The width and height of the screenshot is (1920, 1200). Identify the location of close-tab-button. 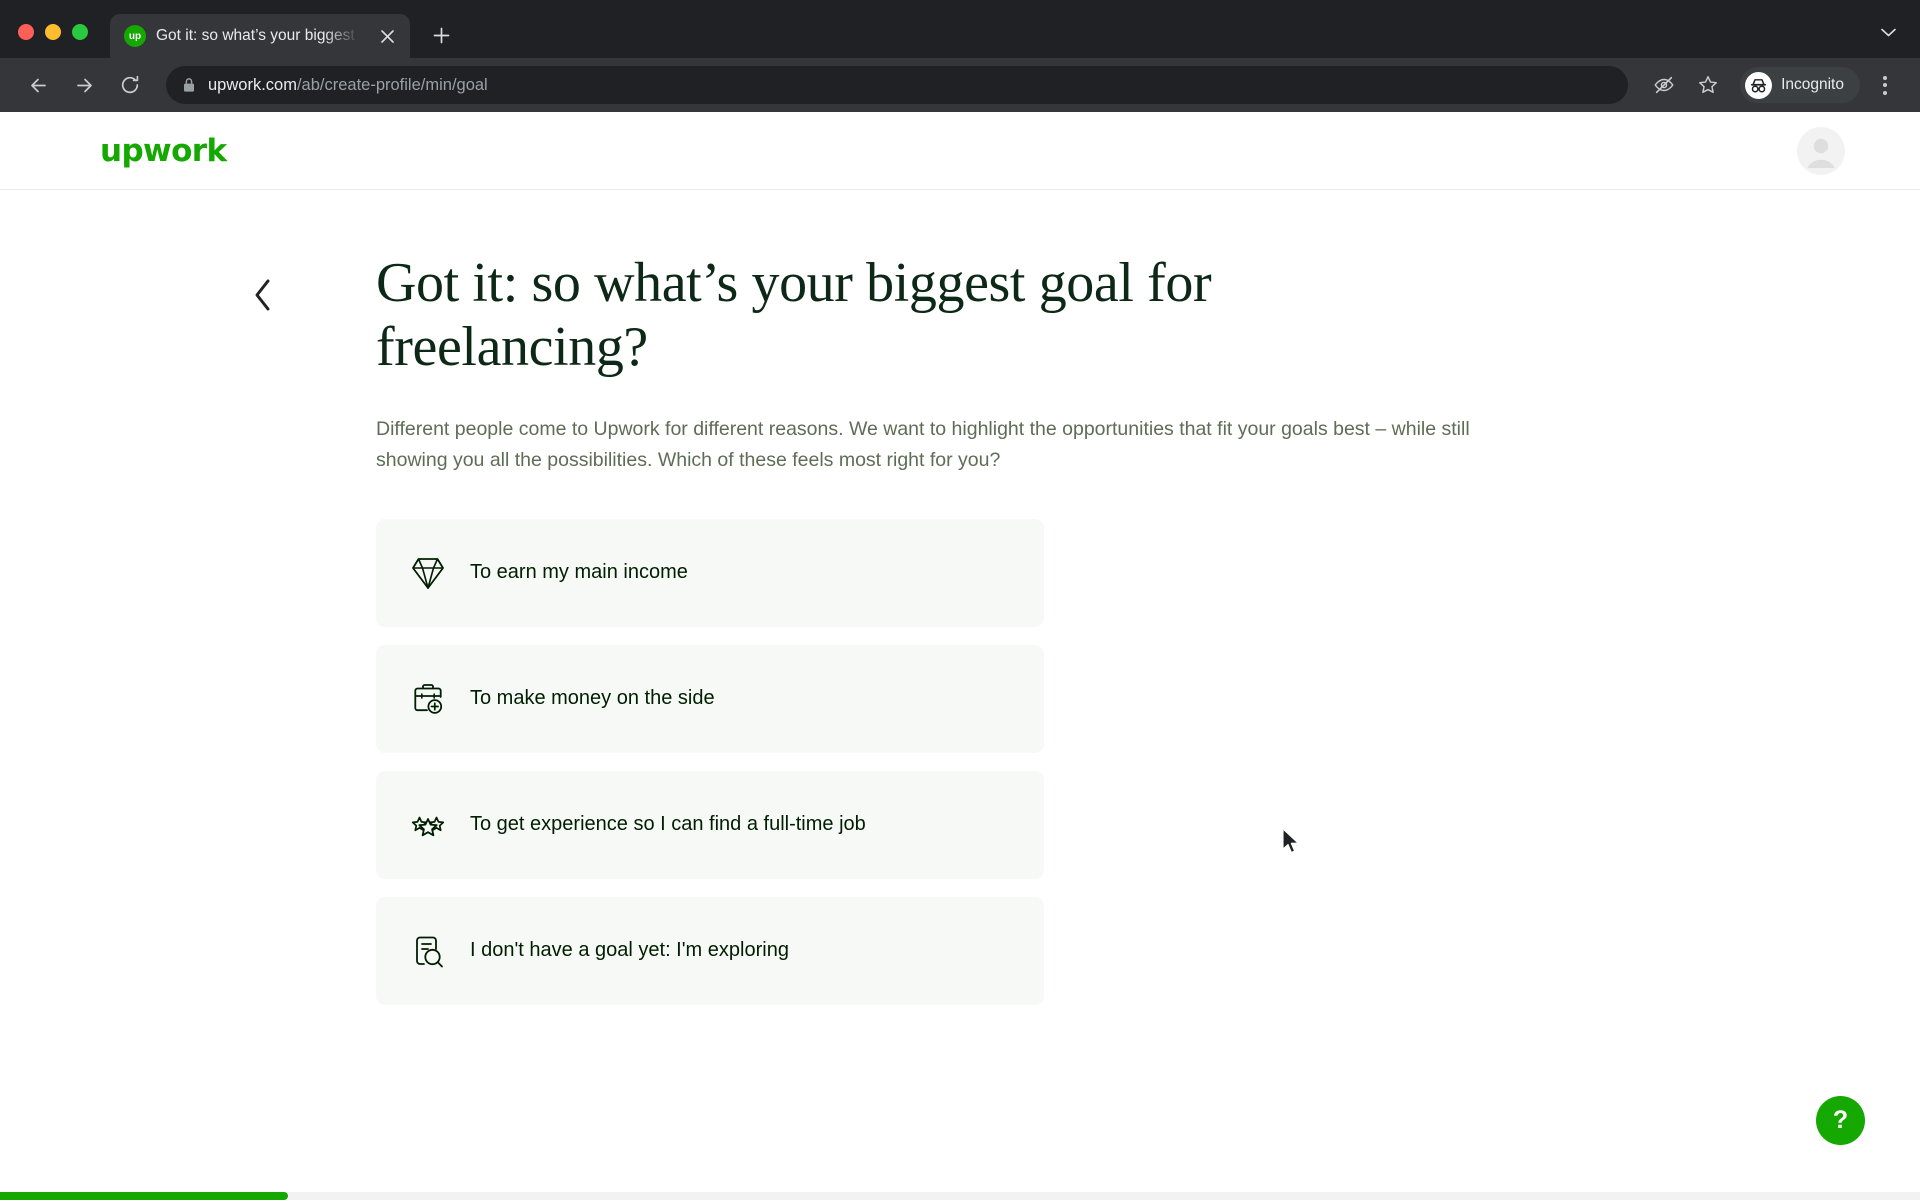
(387, 36).